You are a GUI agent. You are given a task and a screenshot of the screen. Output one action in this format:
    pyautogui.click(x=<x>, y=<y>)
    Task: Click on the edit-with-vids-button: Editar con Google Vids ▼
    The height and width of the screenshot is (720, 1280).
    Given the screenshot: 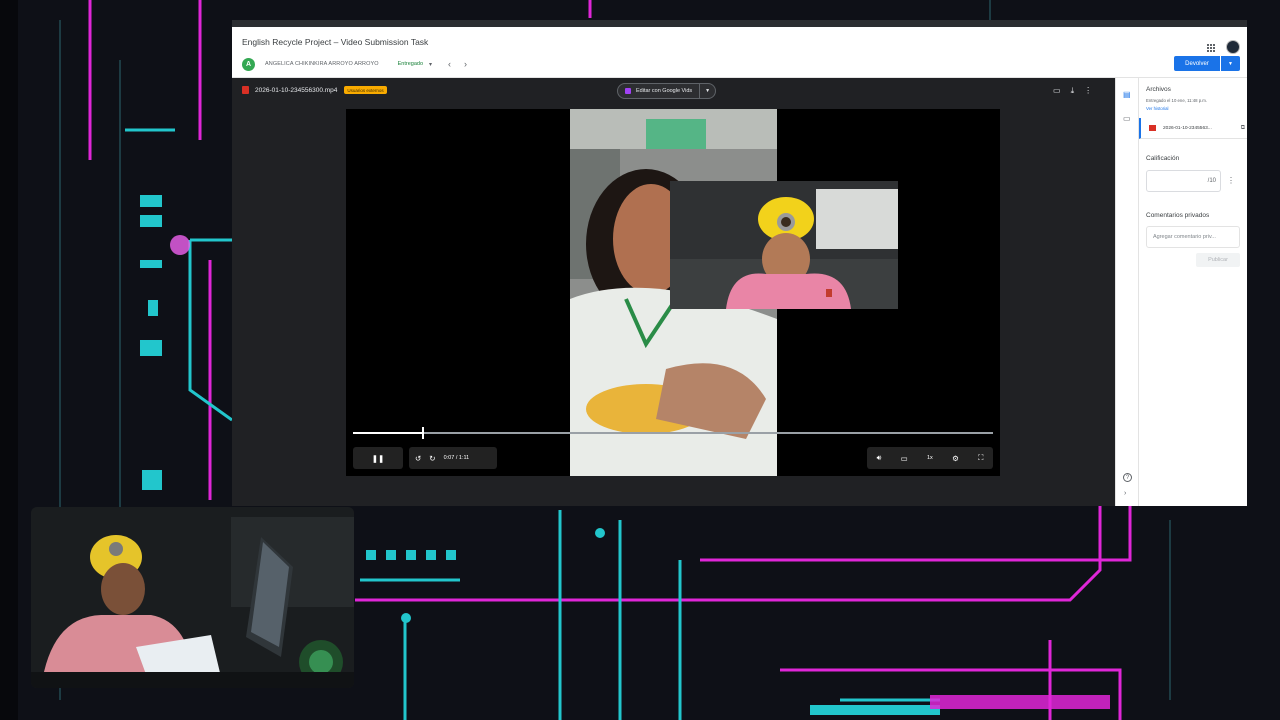 What is the action you would take?
    pyautogui.click(x=667, y=91)
    